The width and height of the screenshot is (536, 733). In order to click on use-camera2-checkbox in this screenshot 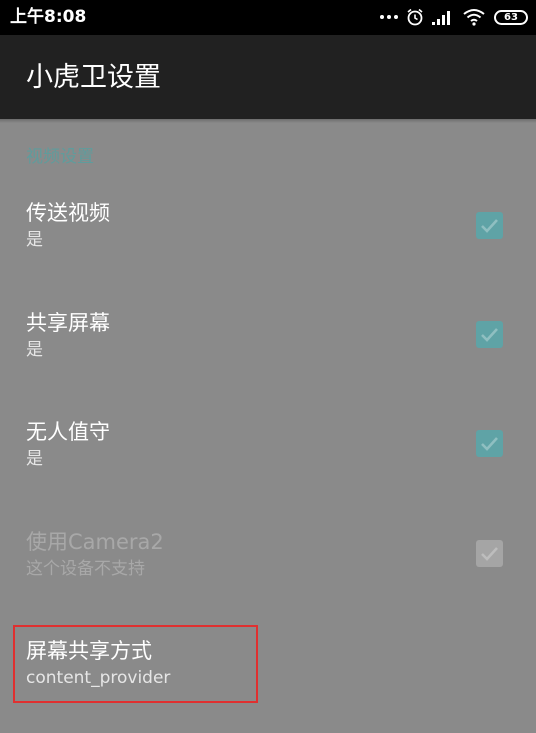, I will do `click(489, 553)`.